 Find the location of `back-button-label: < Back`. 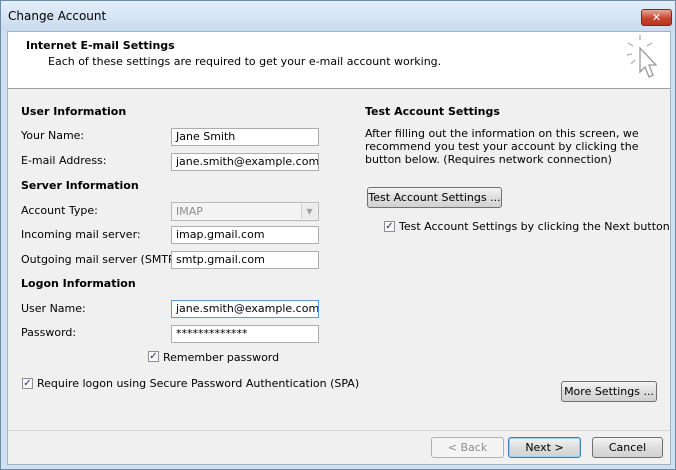

back-button-label: < Back is located at coordinates (467, 447).